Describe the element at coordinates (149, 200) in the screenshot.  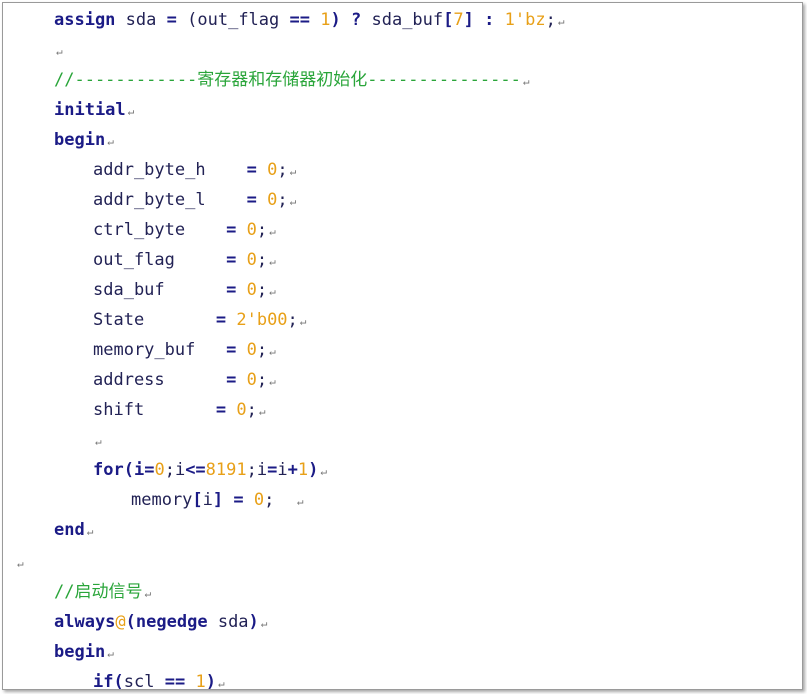
I see `variable-name: addr_byte_l` at that location.